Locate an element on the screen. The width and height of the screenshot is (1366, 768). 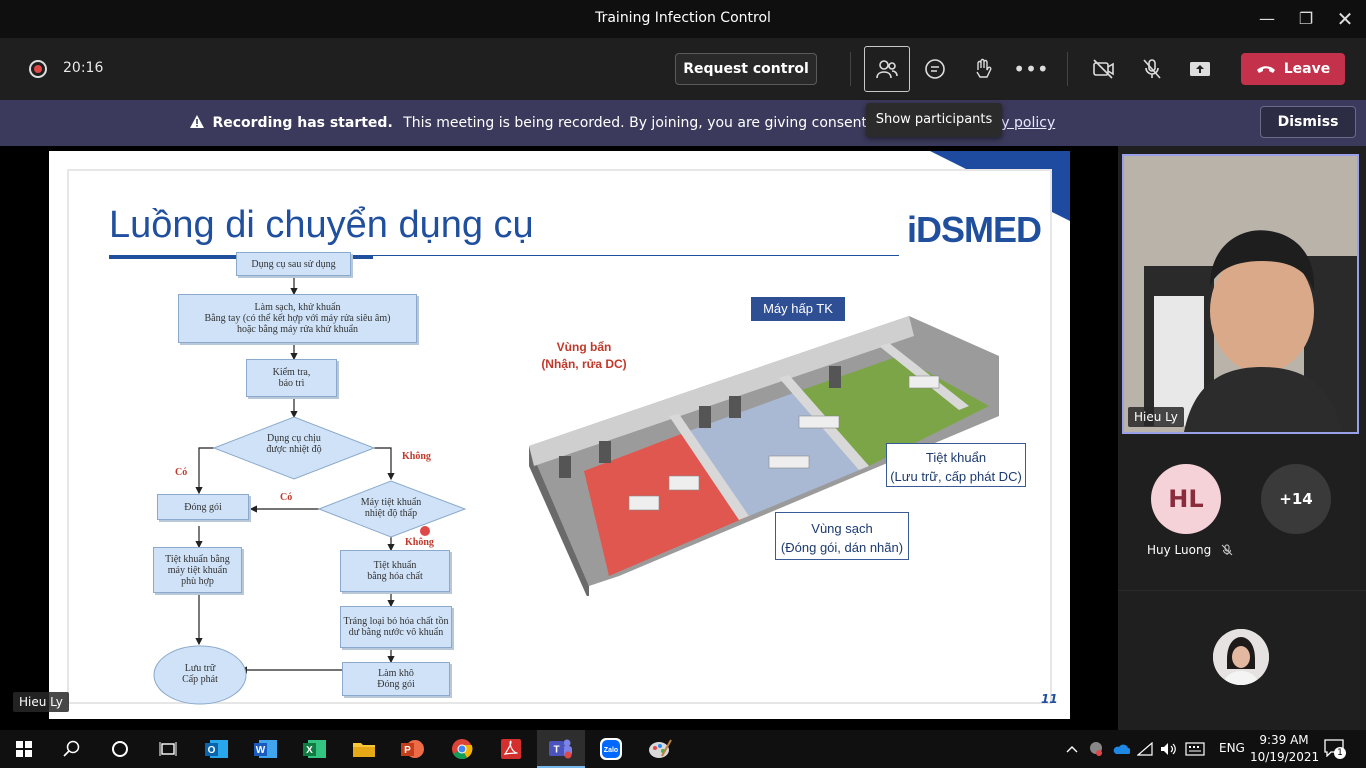
mute-button is located at coordinates (1152, 69).